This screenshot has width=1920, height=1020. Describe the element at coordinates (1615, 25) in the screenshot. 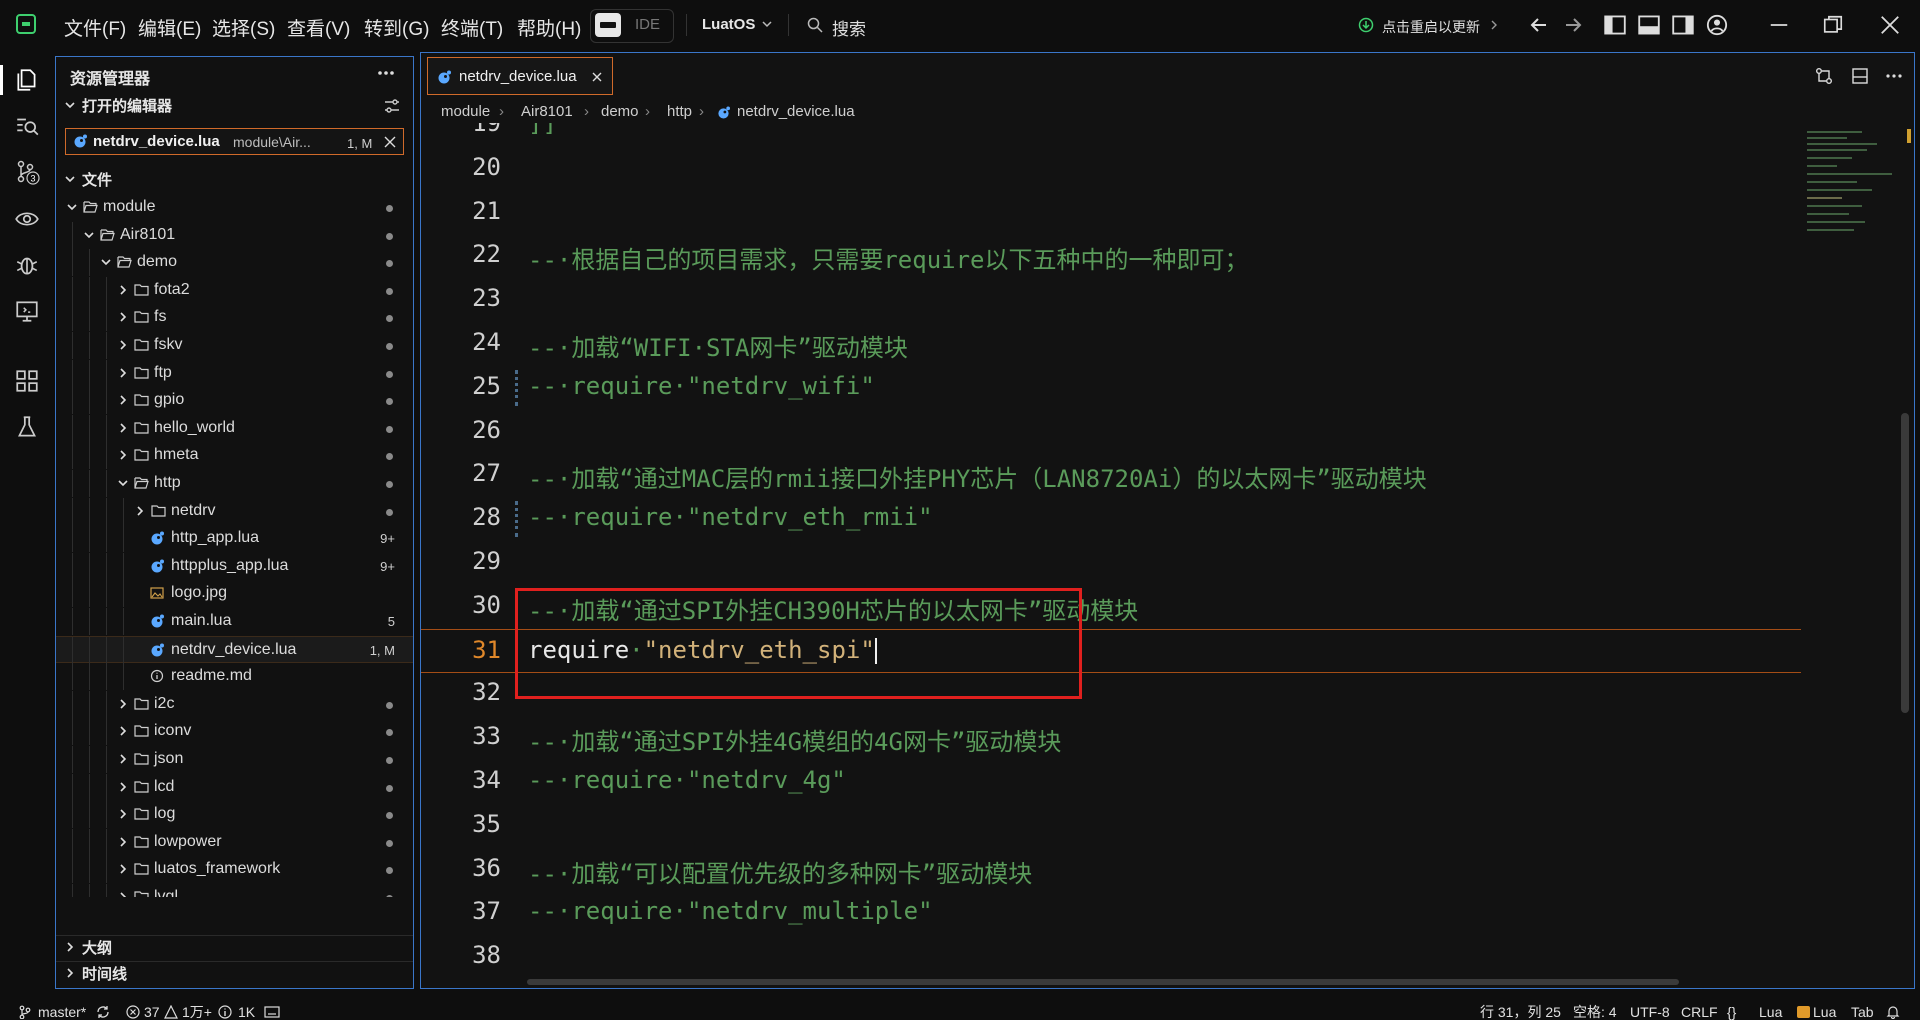

I see `toggle-sidebar-icon` at that location.